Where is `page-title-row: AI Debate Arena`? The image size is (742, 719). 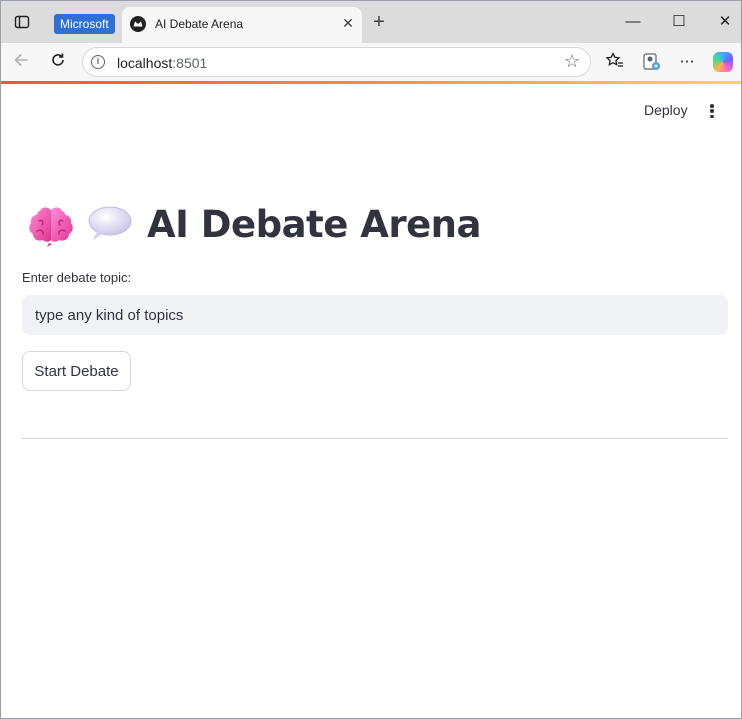
page-title-row: AI Debate Arena is located at coordinates (254, 224).